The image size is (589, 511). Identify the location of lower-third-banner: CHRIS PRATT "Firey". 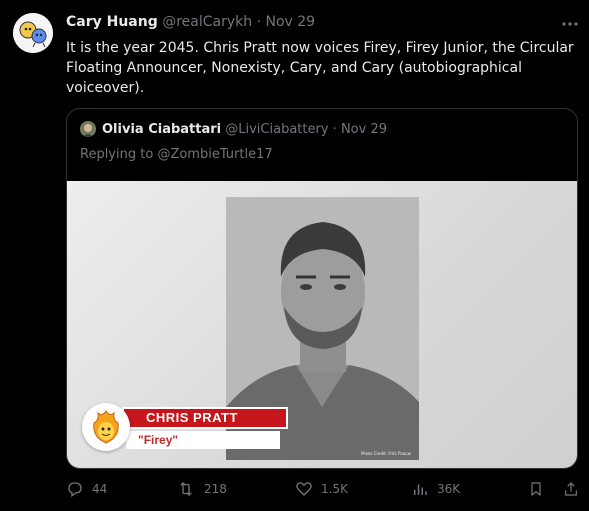
(187, 428).